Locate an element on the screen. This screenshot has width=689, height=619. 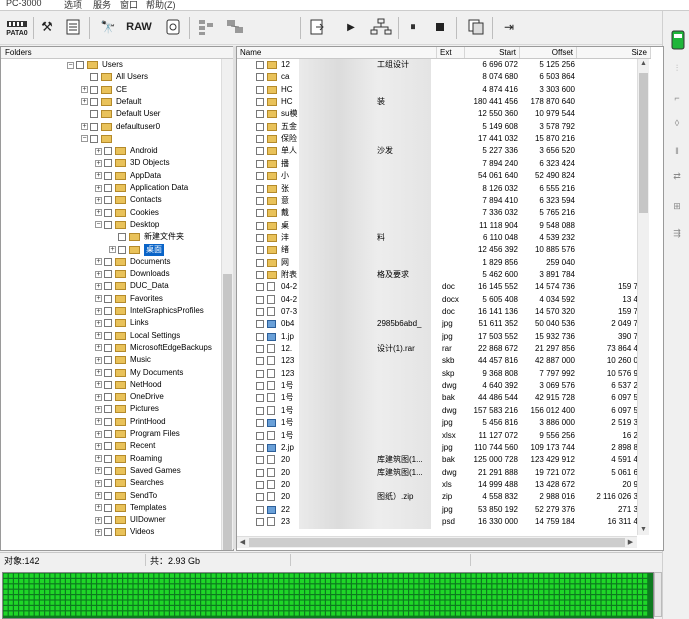
tree-node: − is located at coordinates (98, 139).